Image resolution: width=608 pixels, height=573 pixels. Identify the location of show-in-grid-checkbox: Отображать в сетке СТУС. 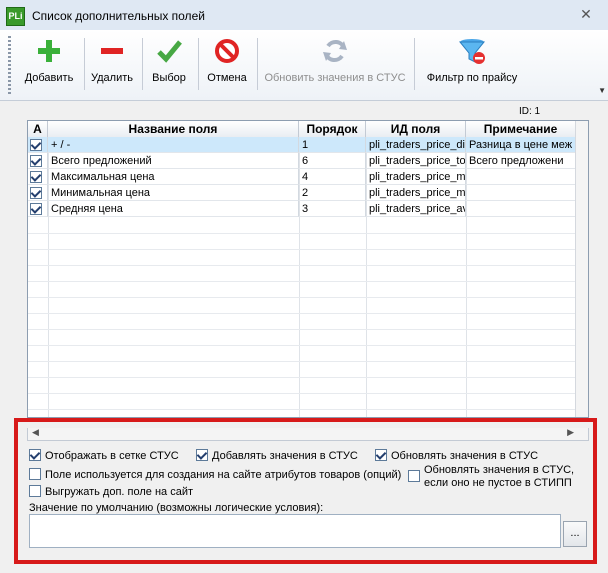
(104, 455).